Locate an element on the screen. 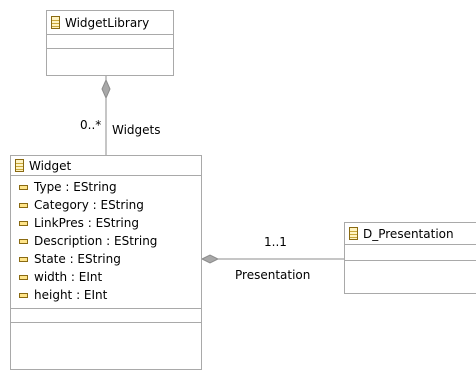 This screenshot has height=370, width=476. attribute-label: width : EInt is located at coordinates (68, 277).